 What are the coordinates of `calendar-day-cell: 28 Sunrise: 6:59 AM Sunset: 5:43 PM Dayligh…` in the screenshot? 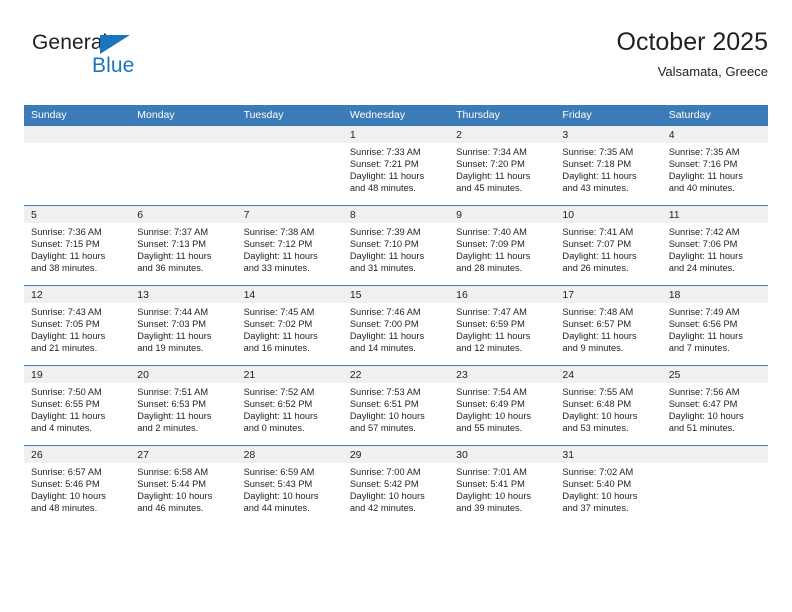 It's located at (289, 485).